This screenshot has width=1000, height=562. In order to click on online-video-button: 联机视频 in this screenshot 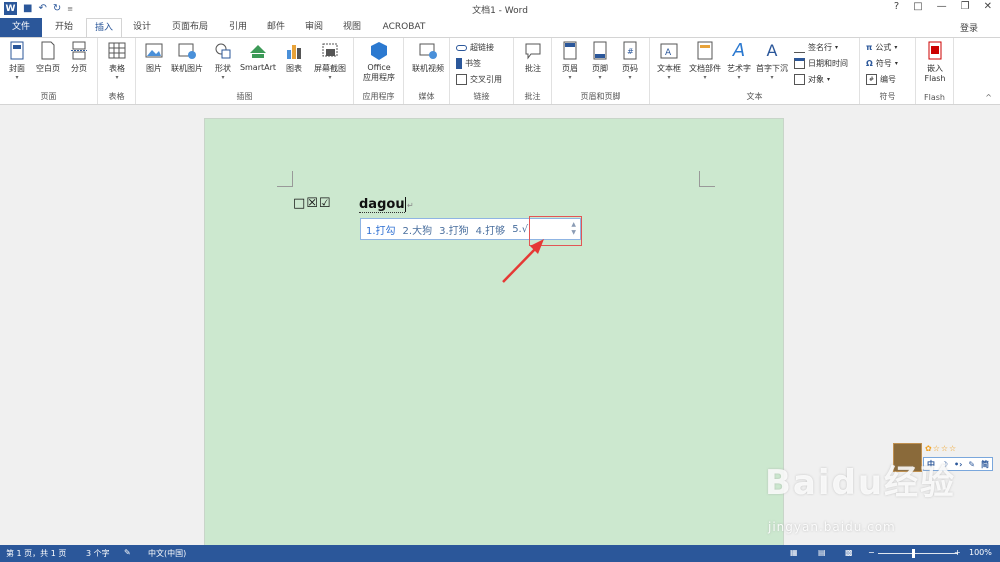, I will do `click(428, 57)`.